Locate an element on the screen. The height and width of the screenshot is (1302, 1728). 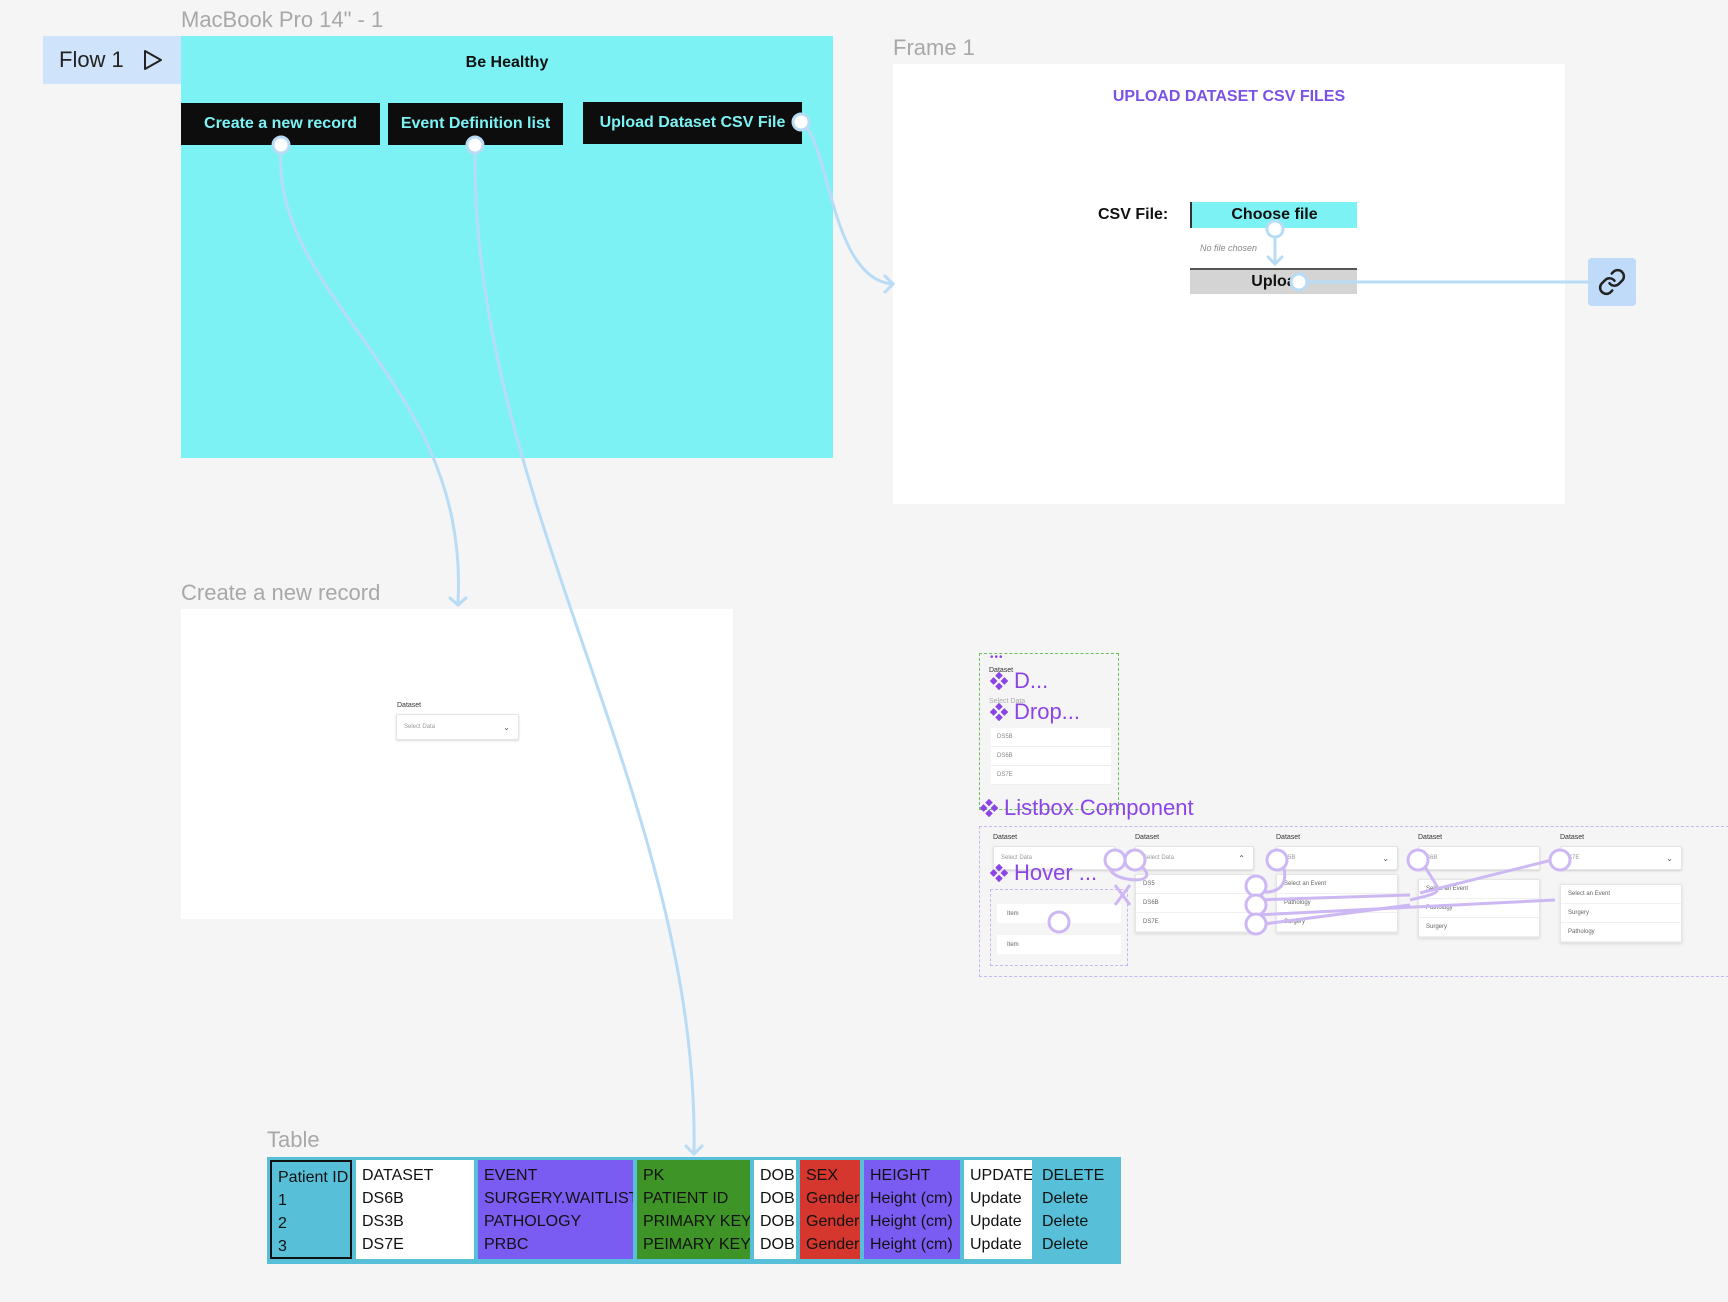
flow-badge: Flow 1 is located at coordinates (112, 60).